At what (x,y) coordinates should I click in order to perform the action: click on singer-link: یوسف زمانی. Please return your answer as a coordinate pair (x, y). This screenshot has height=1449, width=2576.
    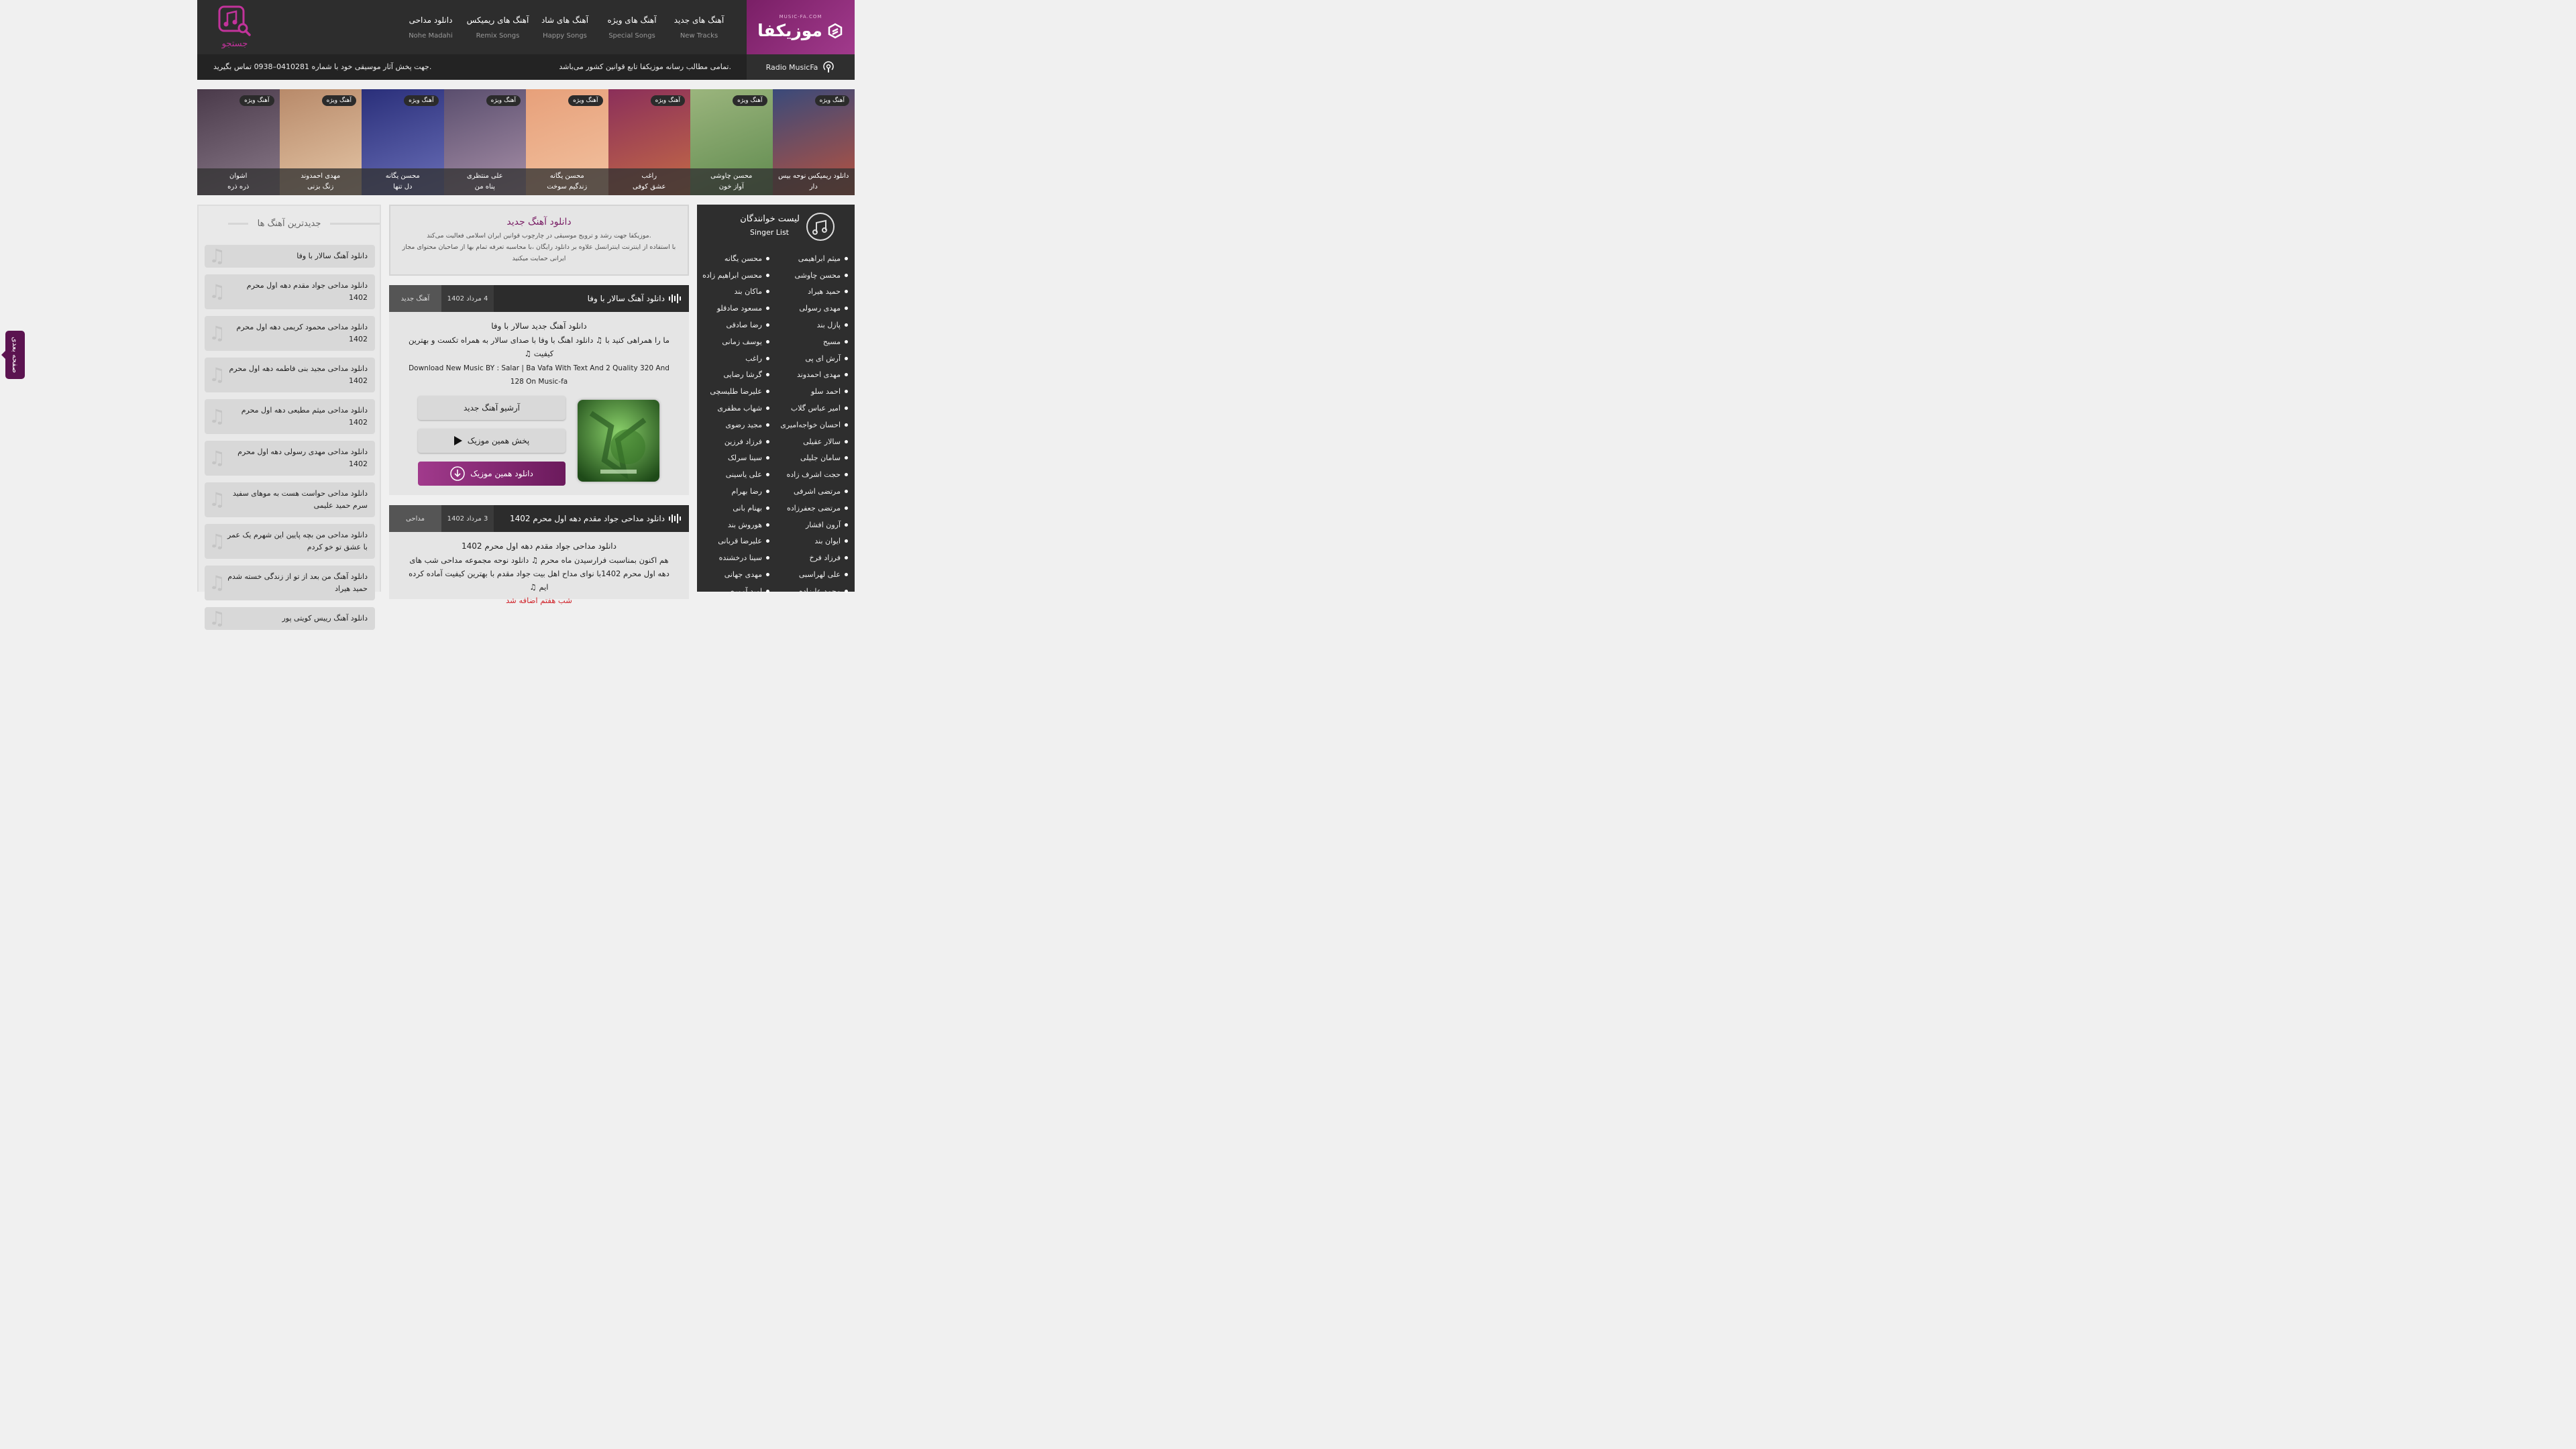
    Looking at the image, I should click on (737, 341).